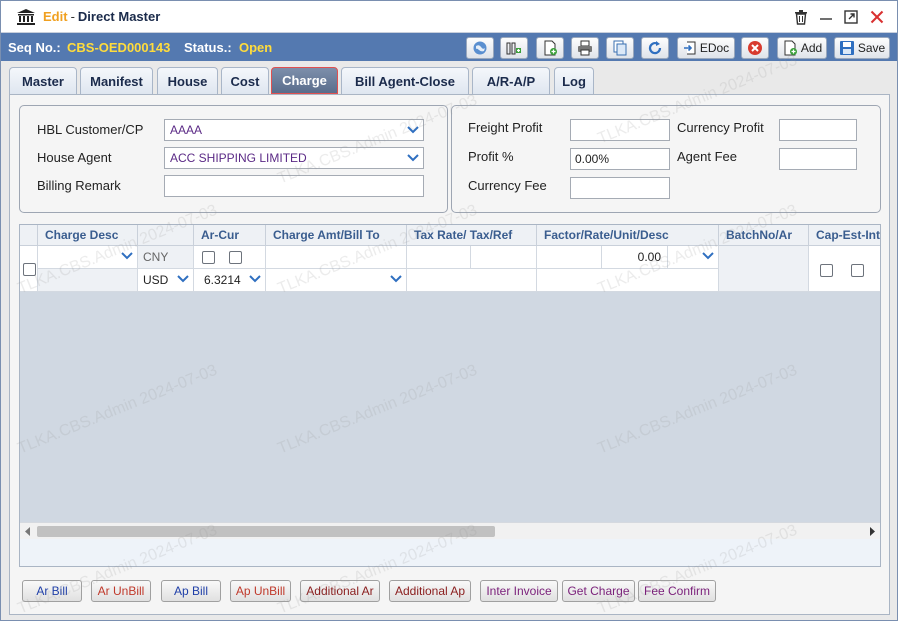  I want to click on refresh-icon, so click(655, 48).